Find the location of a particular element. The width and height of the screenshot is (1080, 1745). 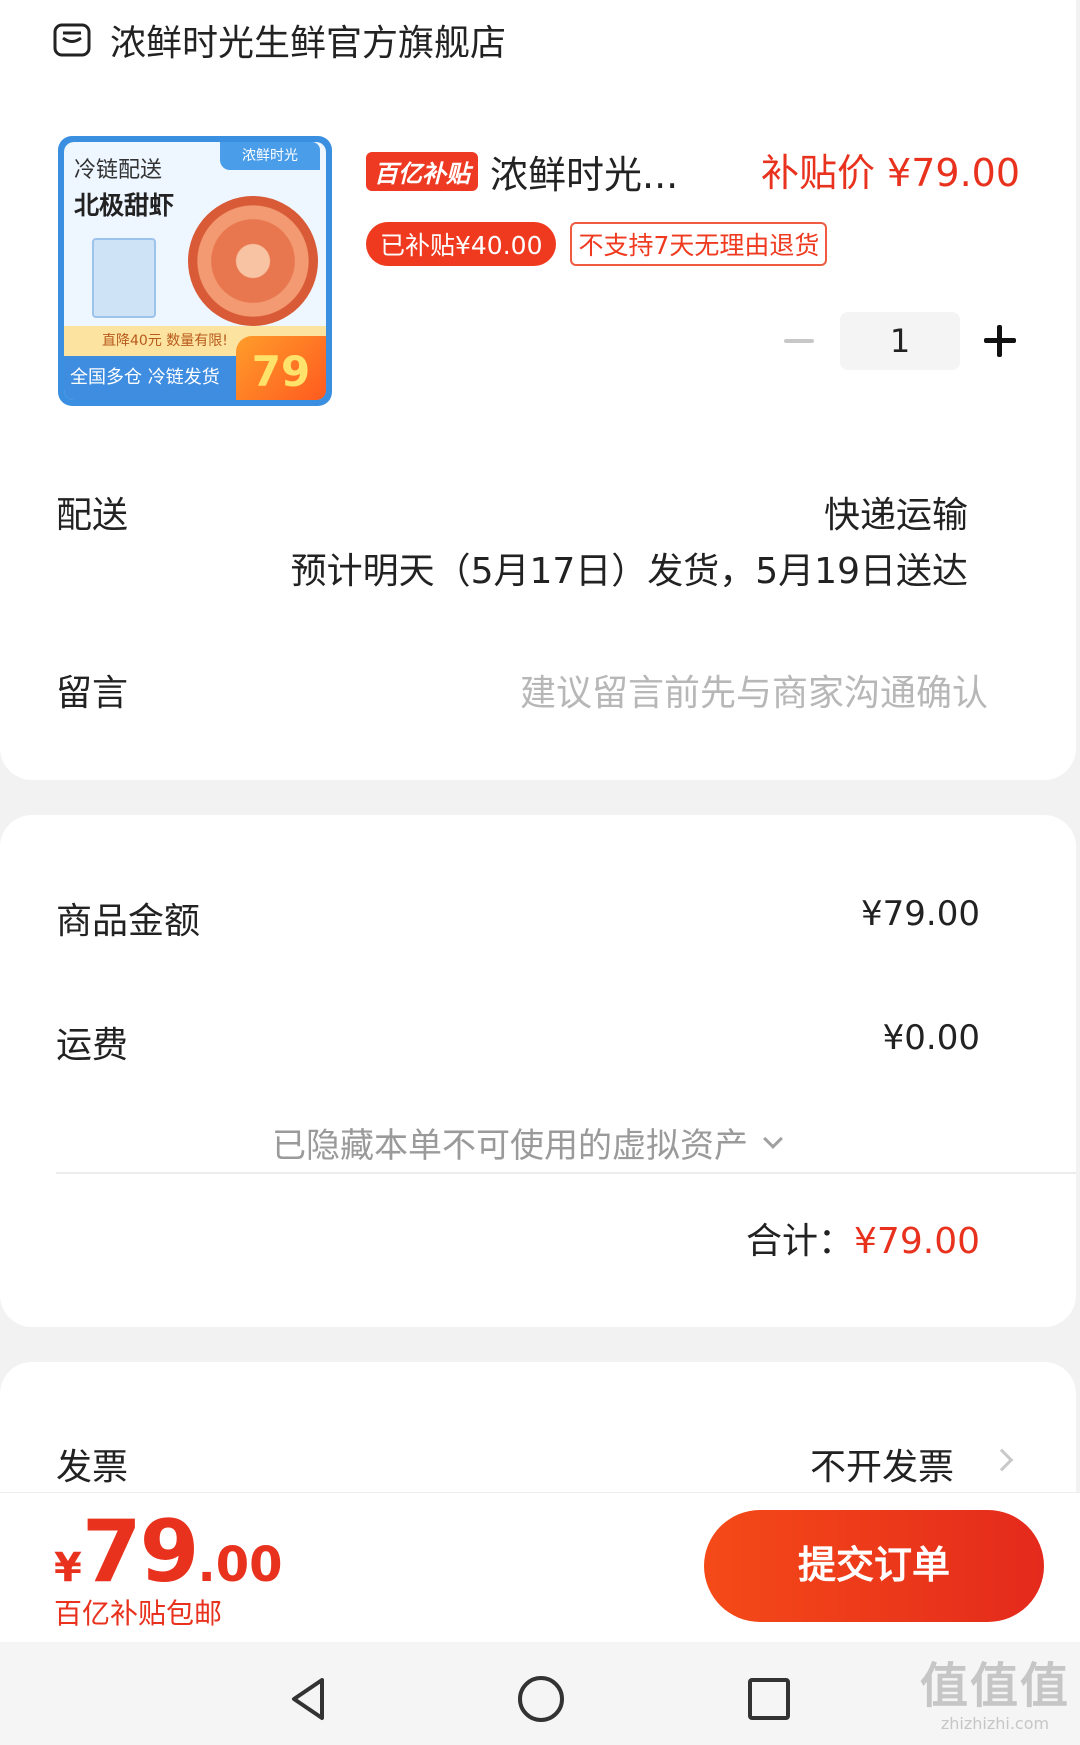

shipping-label: 运费 is located at coordinates (92, 1045).